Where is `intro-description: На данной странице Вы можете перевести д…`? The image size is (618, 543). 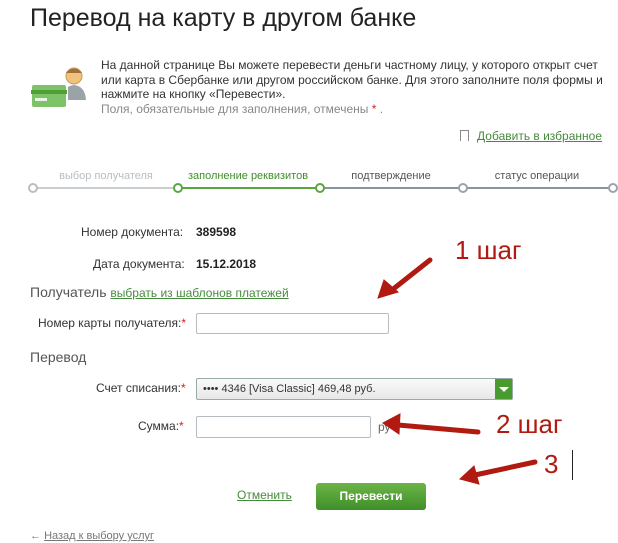
intro-description: На данной странице Вы можете перевести д… is located at coordinates (353, 87).